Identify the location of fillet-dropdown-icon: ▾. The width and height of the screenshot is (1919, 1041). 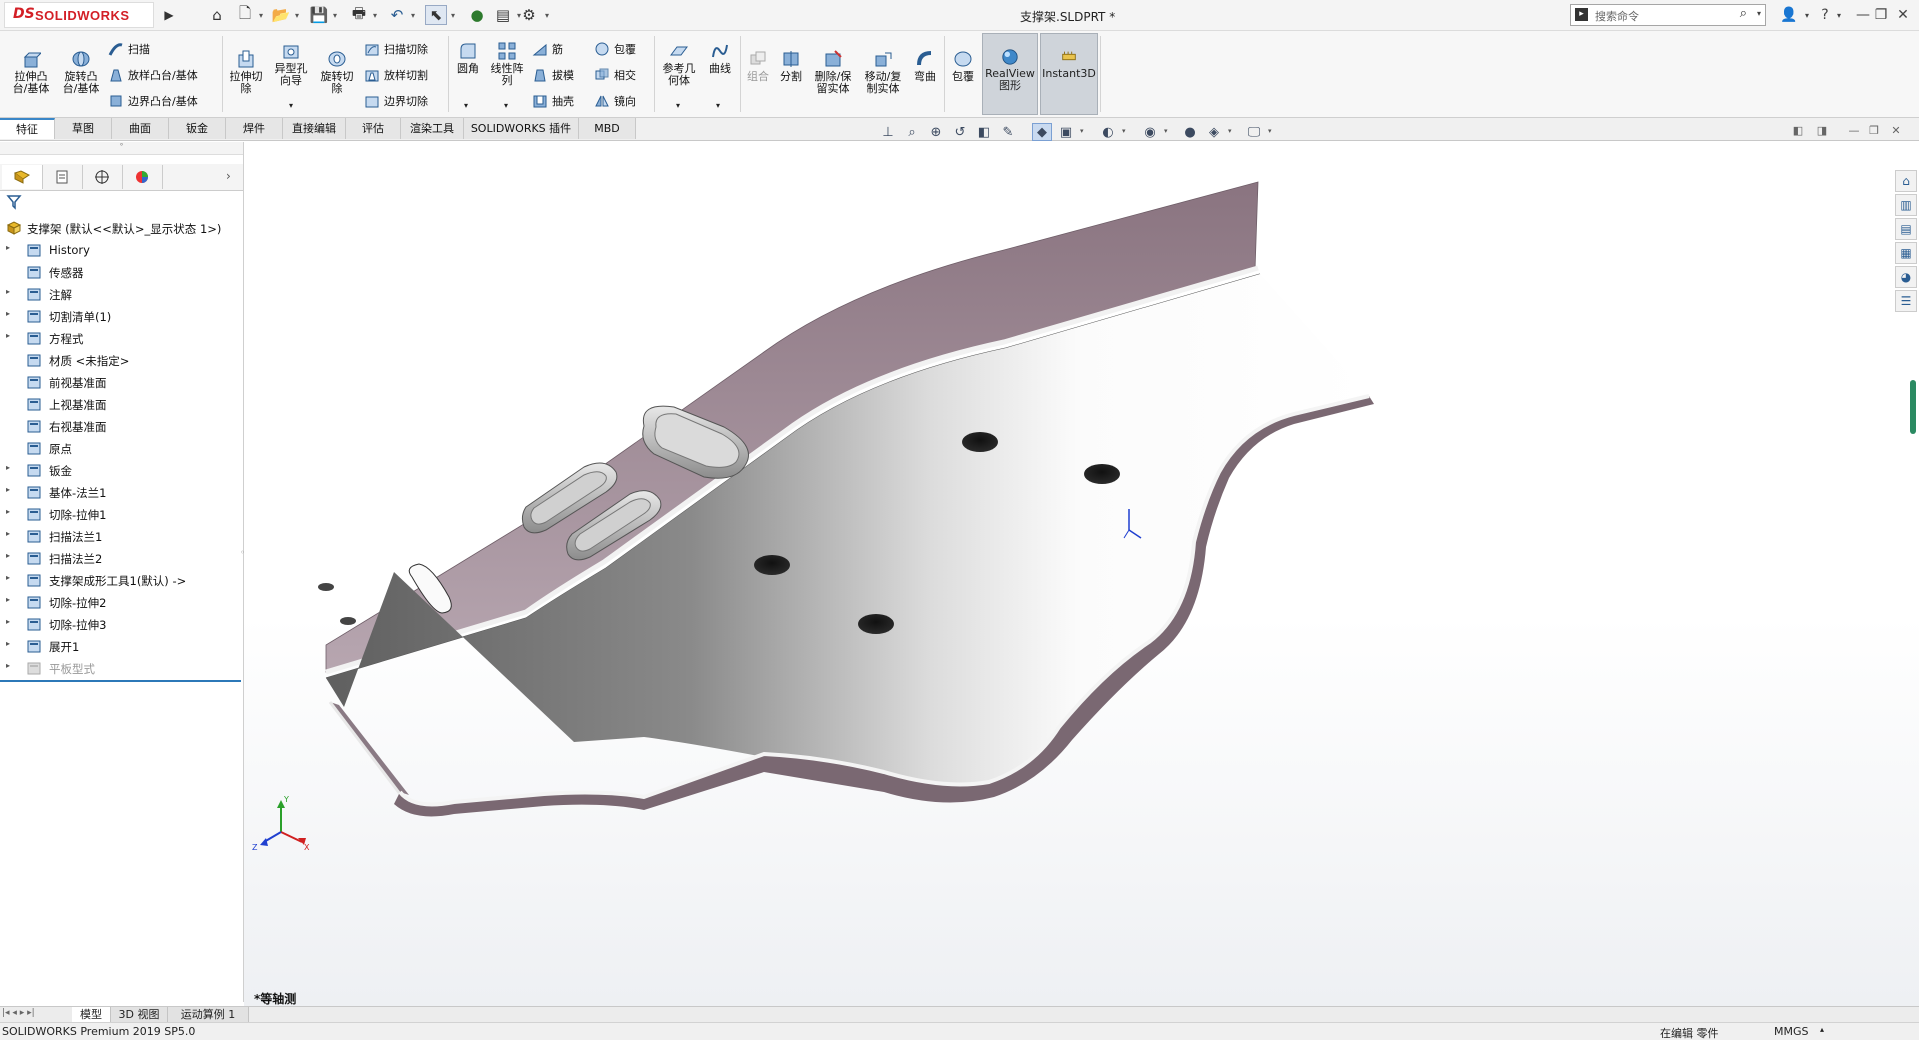
(466, 105).